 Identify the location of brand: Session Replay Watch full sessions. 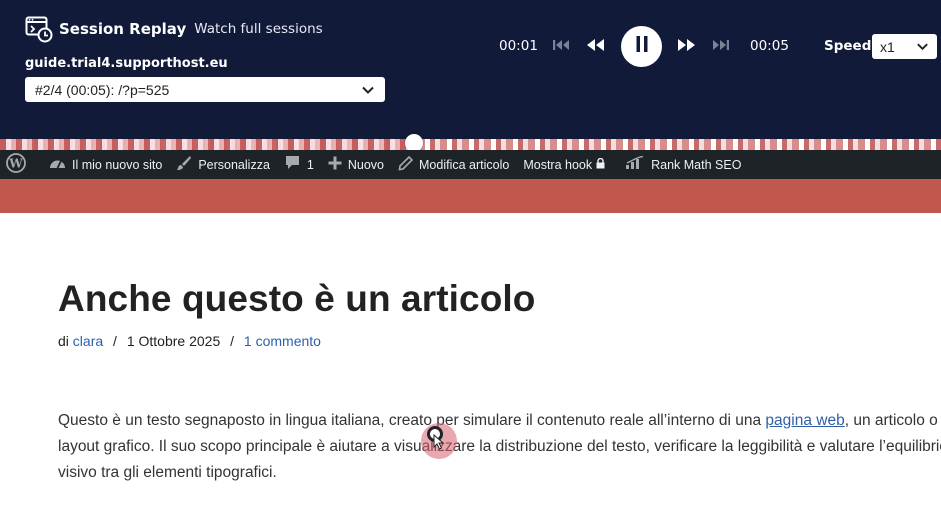
(174, 29).